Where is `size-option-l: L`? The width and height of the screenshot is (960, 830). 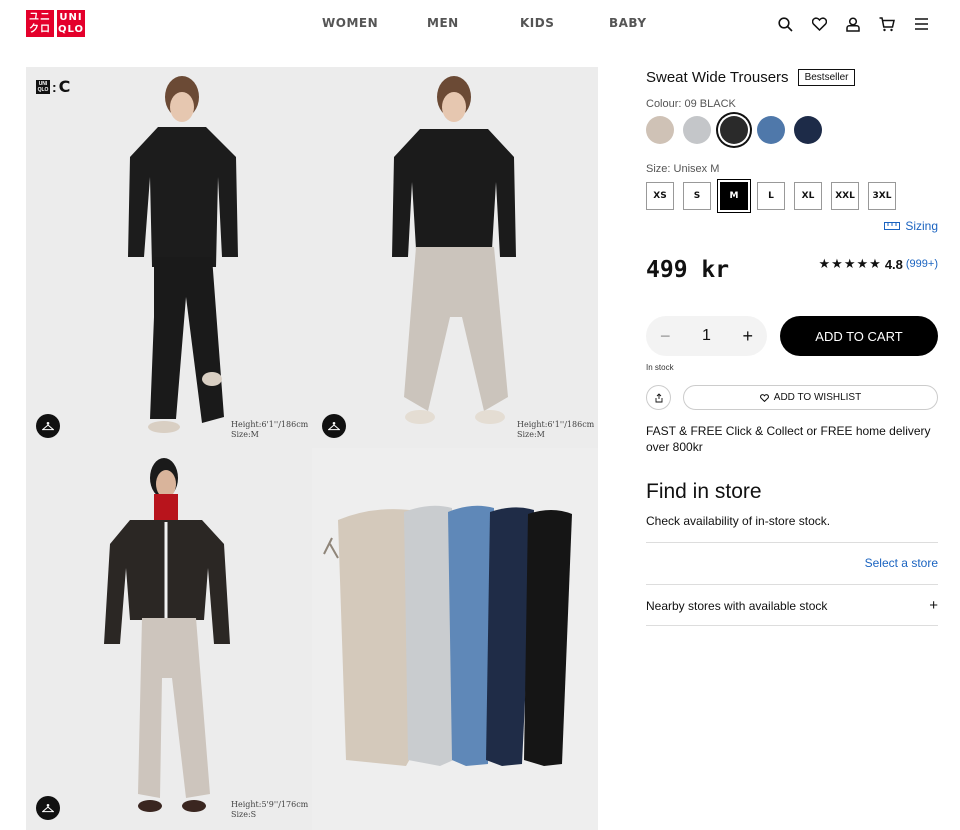
size-option-l: L is located at coordinates (771, 196).